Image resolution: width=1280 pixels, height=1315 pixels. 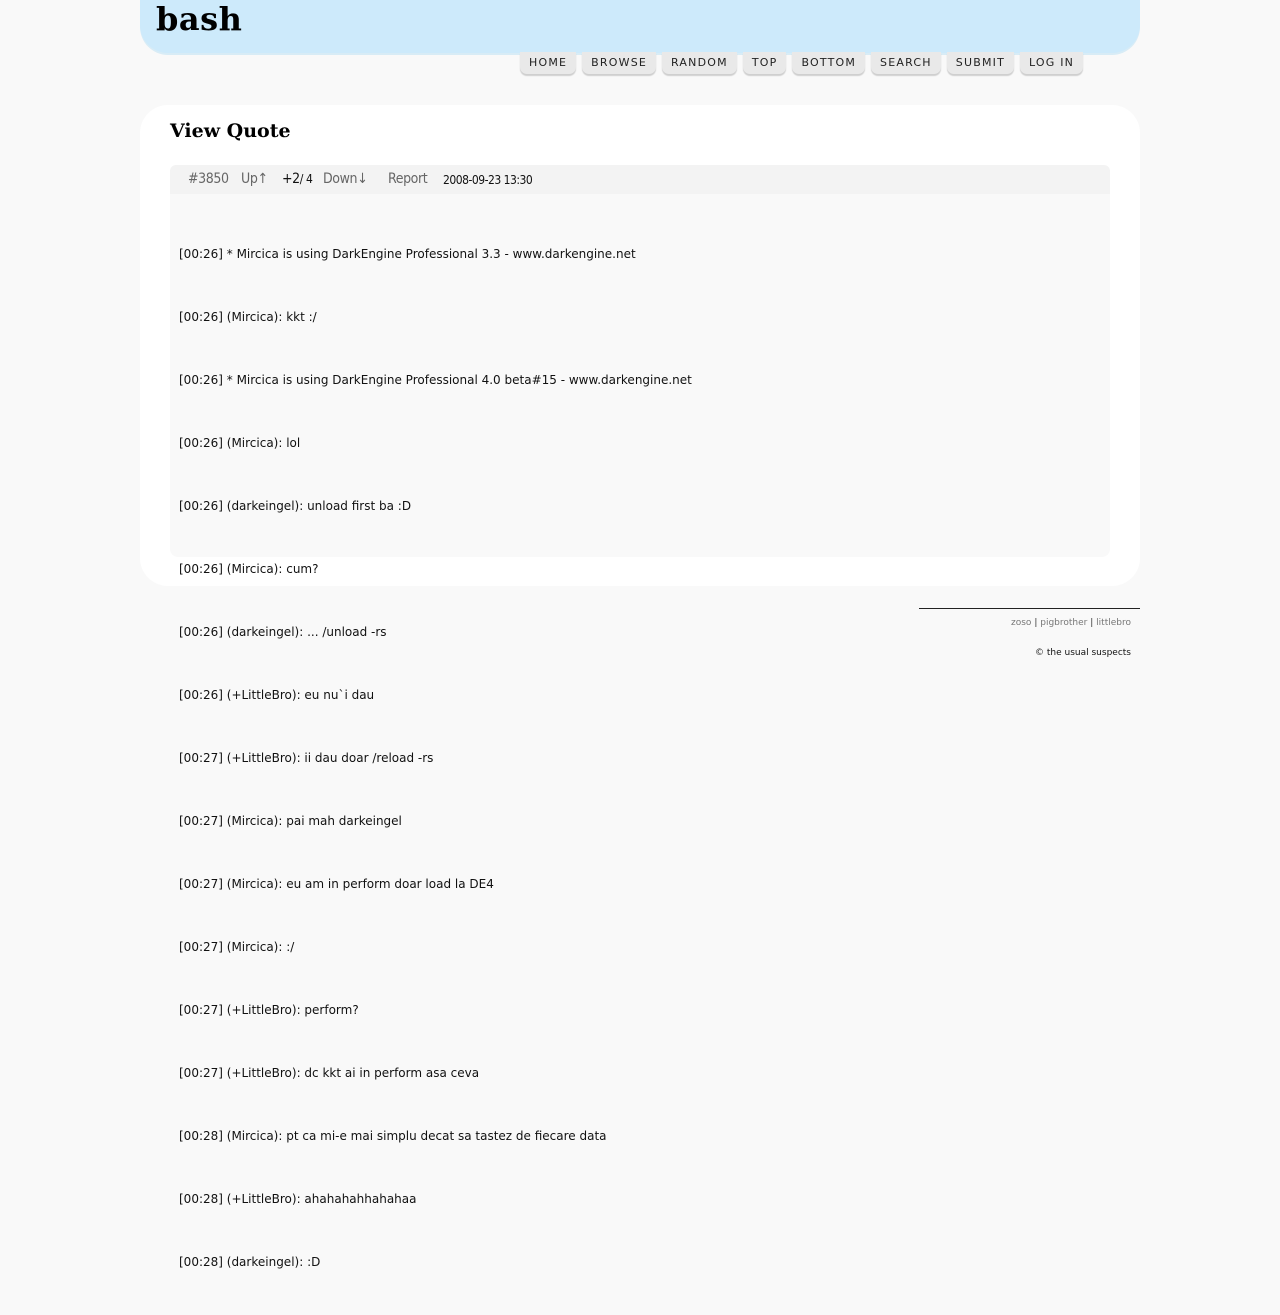 I want to click on footer-link-pigbrother: pigbrother, so click(x=1063, y=623).